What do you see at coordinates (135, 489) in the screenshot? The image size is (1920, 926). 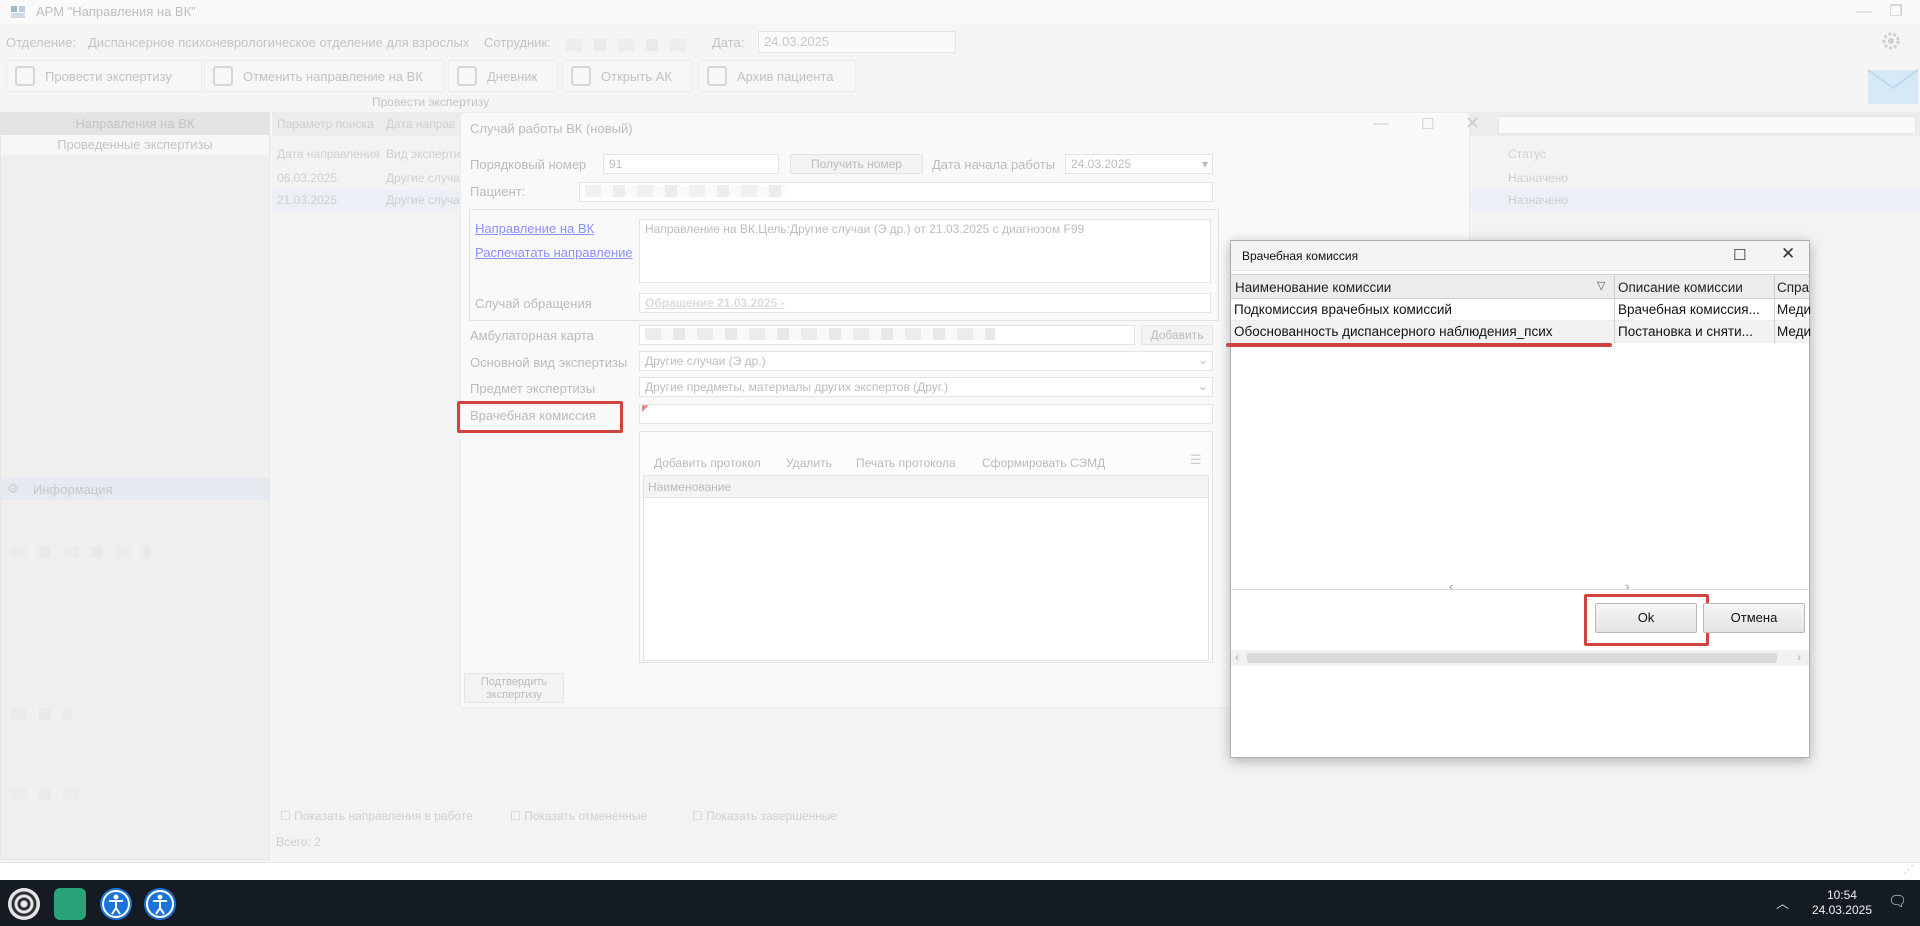 I see `info-header: ⚙ Информация` at bounding box center [135, 489].